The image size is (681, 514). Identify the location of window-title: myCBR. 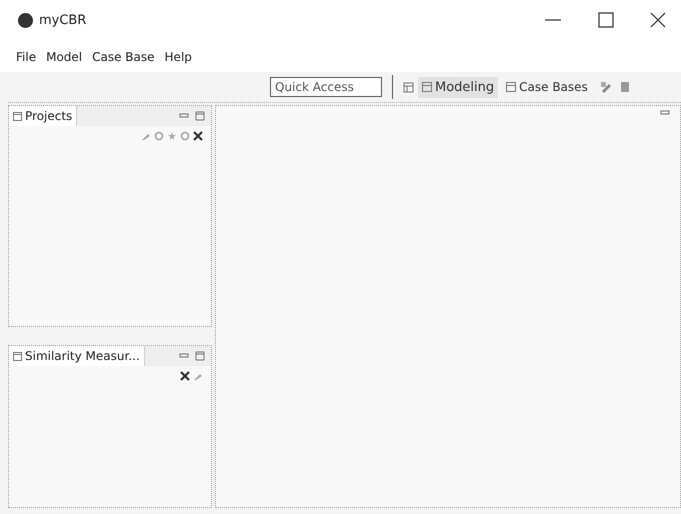
(62, 20).